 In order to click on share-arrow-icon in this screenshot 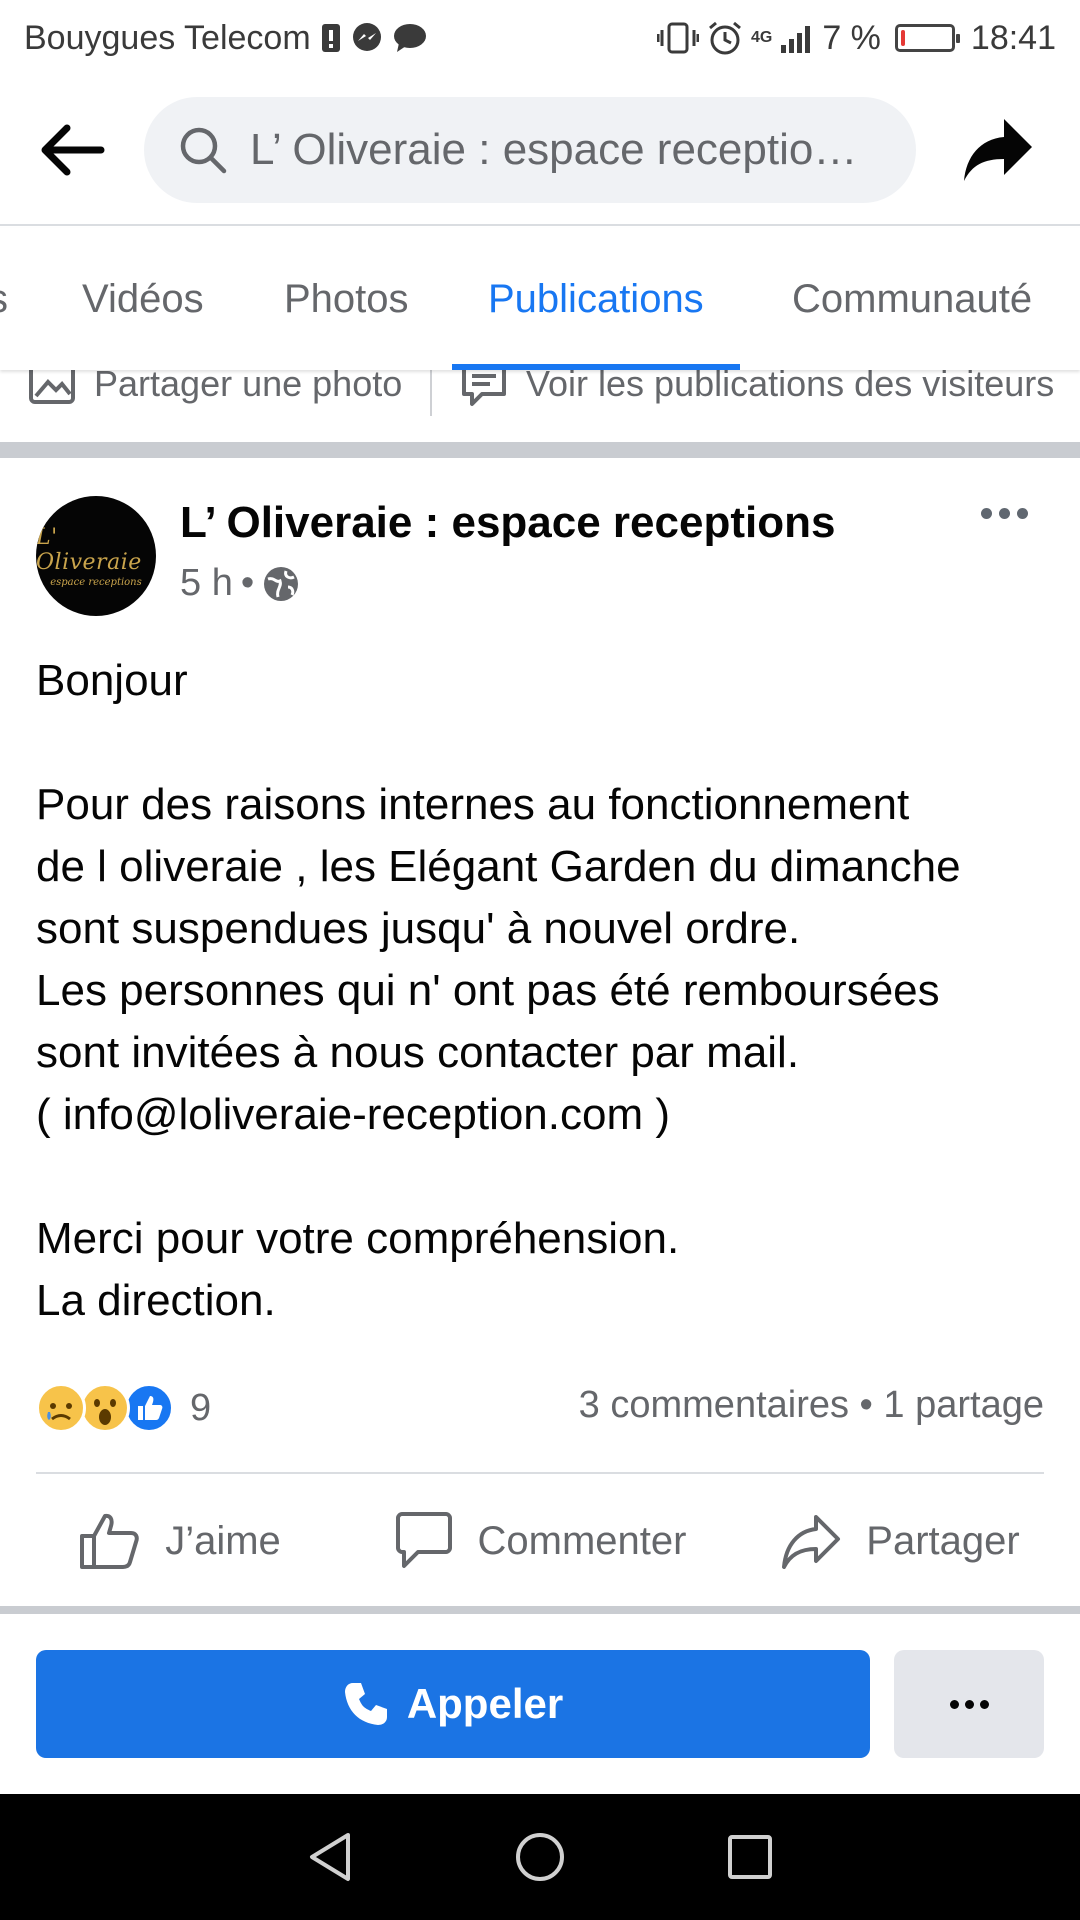, I will do `click(998, 150)`.